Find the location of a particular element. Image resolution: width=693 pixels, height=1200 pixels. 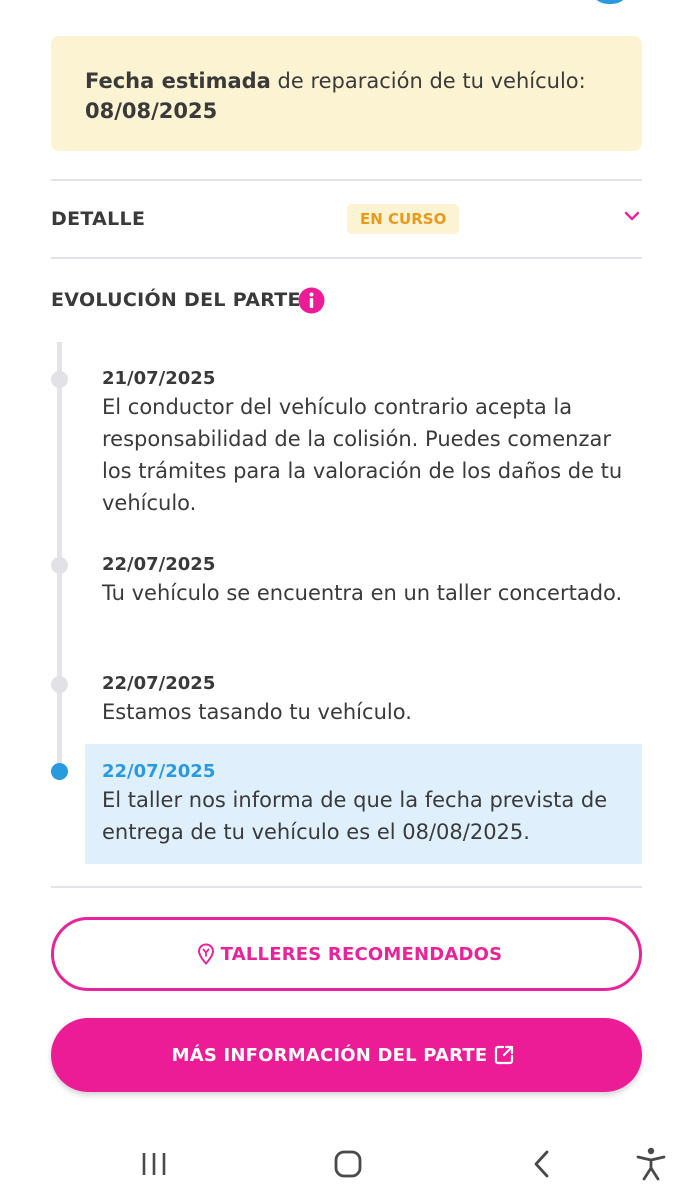

chevron-down-icon is located at coordinates (632, 216).